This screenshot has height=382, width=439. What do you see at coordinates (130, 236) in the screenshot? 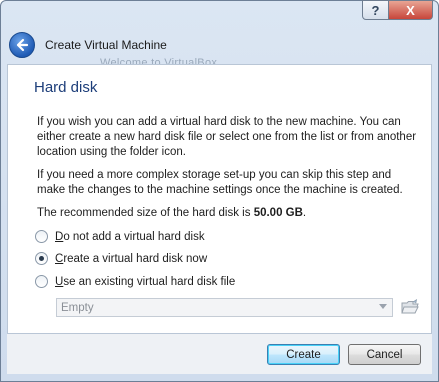
I see `option-no-disk-label: Do not add a virtual hard disk` at bounding box center [130, 236].